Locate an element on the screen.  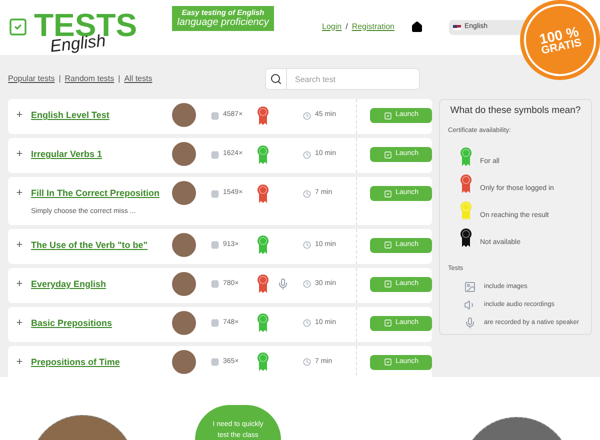
search-button is located at coordinates (276, 79).